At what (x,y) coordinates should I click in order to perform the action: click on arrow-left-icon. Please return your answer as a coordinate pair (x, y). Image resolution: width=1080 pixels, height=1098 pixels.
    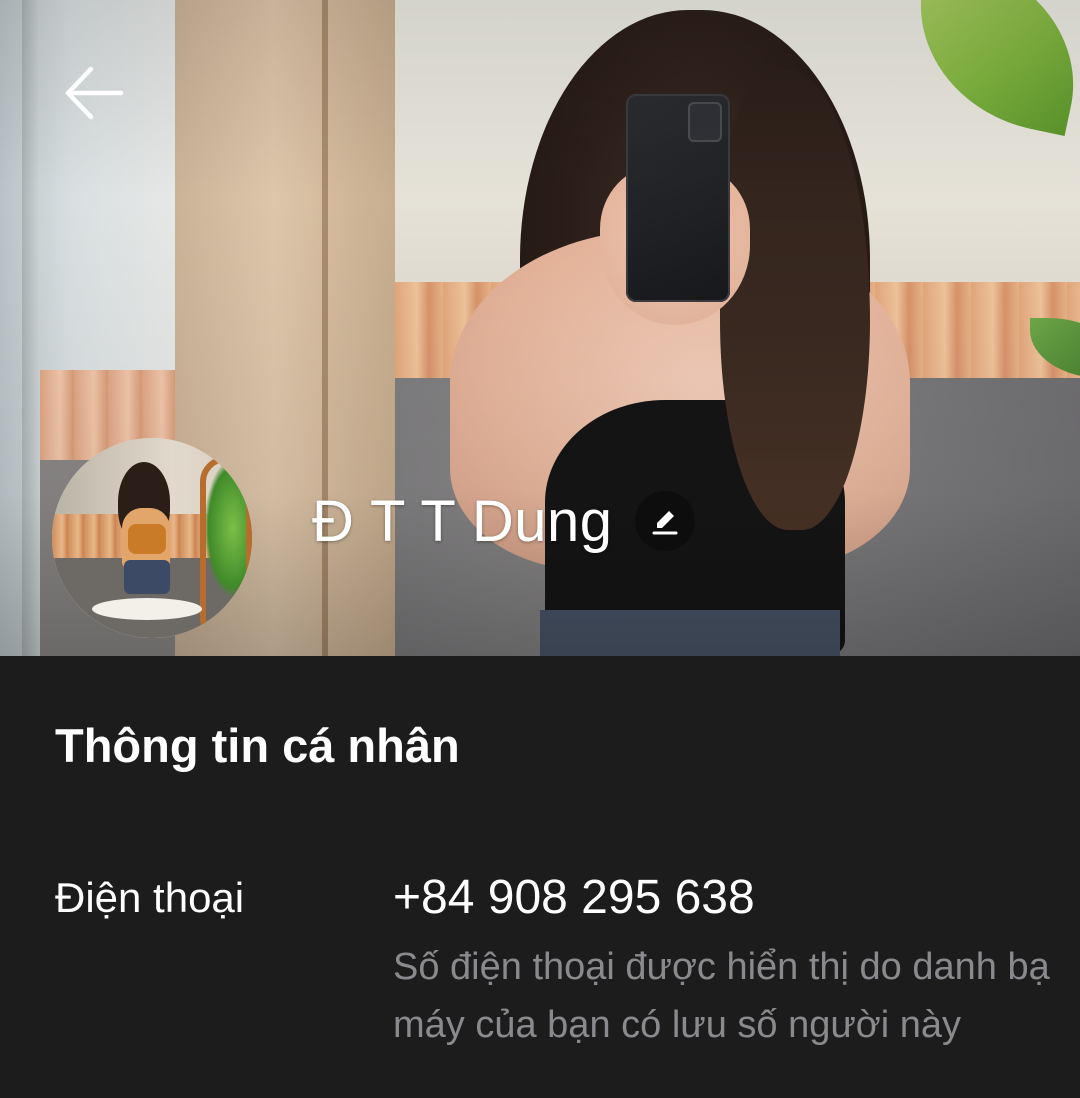
    Looking at the image, I should click on (94, 93).